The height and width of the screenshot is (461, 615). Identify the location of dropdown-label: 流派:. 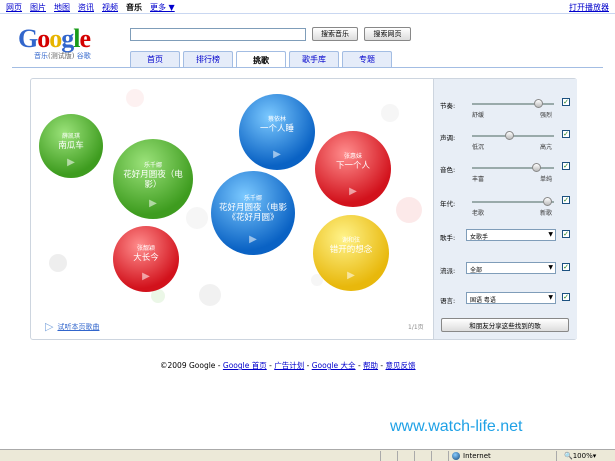
(448, 271).